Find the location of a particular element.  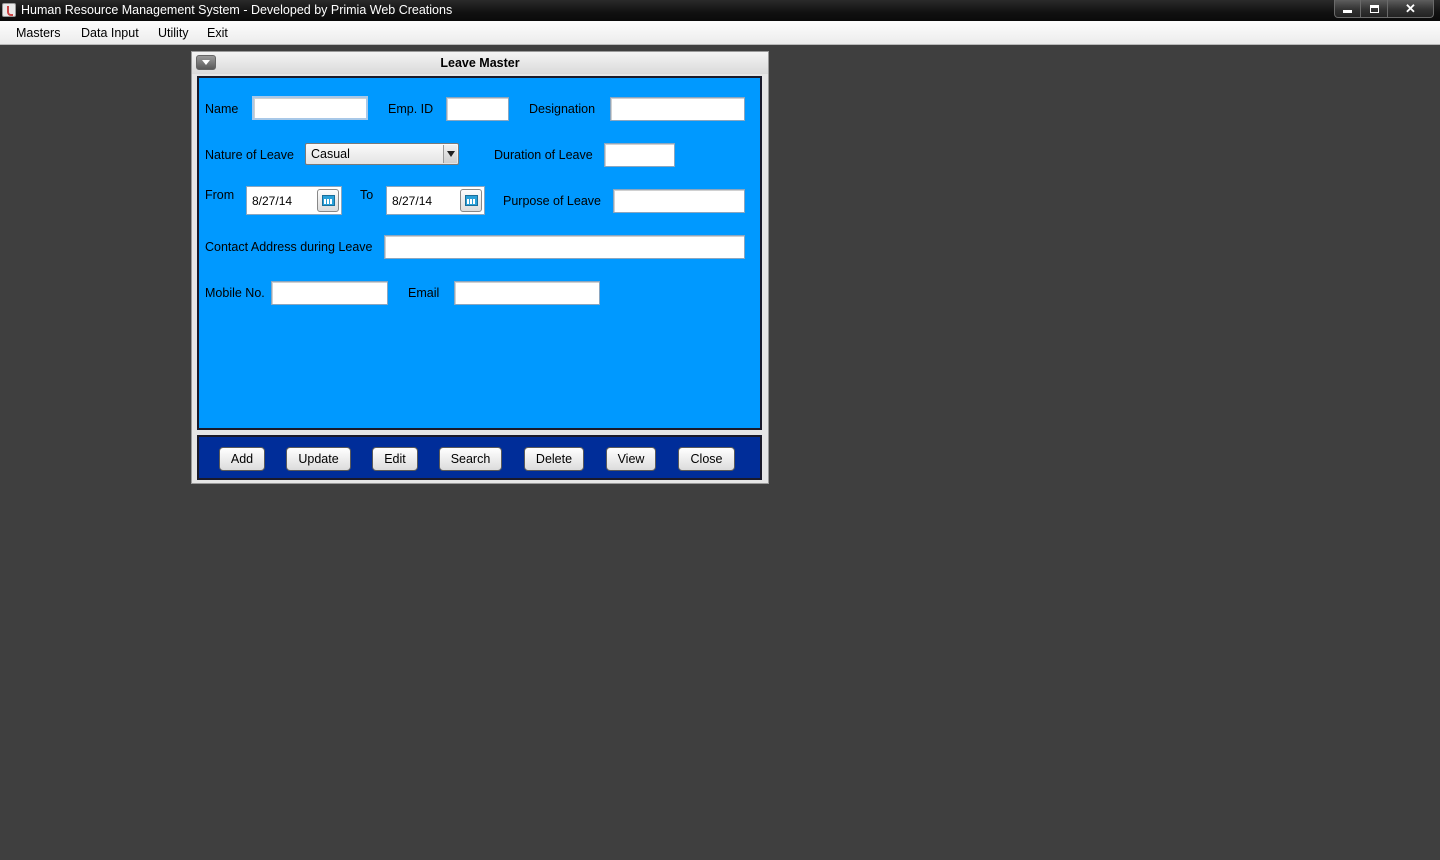

add-button: Add is located at coordinates (242, 459).